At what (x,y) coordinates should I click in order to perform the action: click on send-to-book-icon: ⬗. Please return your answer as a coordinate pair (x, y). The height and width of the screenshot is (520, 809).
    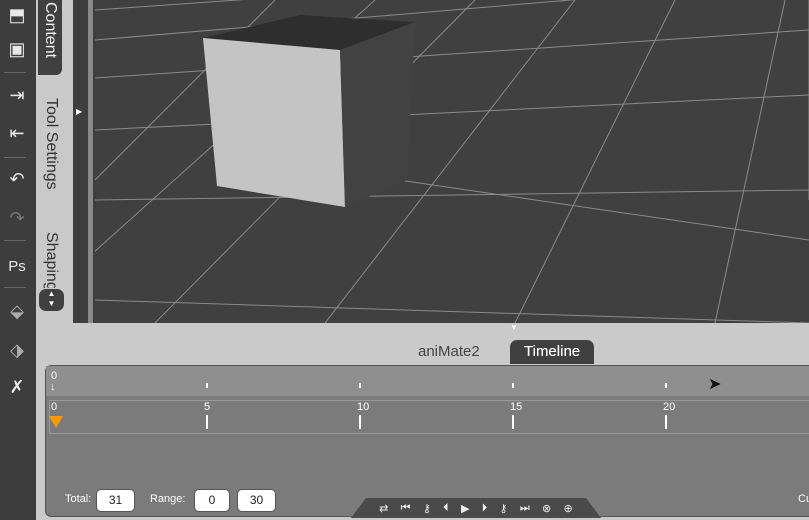
    Looking at the image, I should click on (17, 350).